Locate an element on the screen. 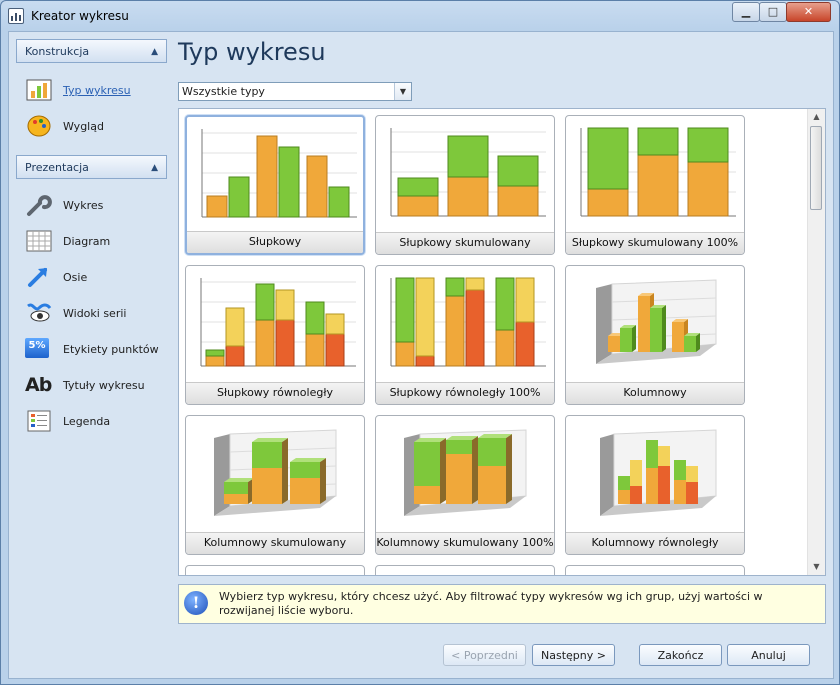 The image size is (840, 685). sidebar-item-label: Diagram is located at coordinates (87, 241).